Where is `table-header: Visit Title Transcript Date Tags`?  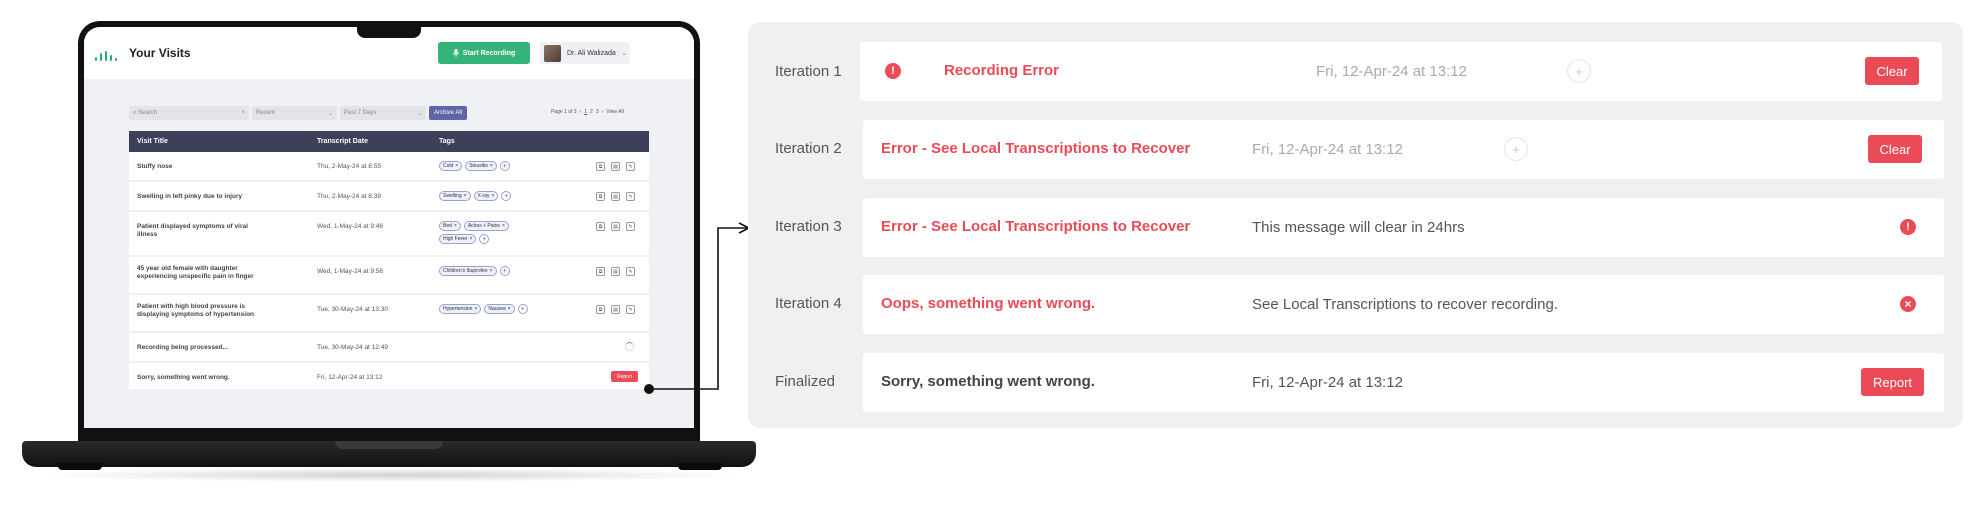 table-header: Visit Title Transcript Date Tags is located at coordinates (389, 141).